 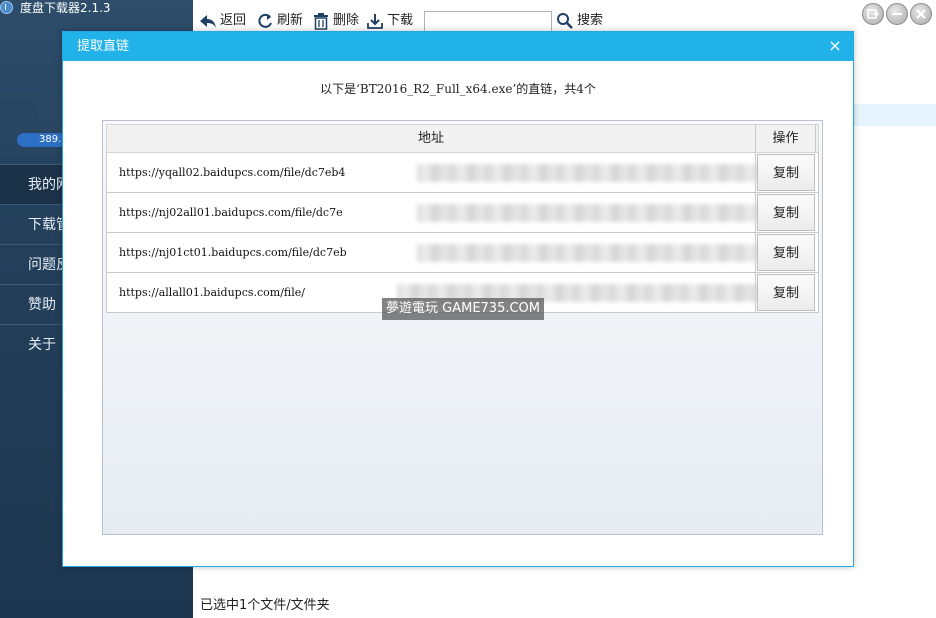 I want to click on dialog-message: 以下是‘BT2016_R2_Full_x64.exe’的直链，共4个, so click(x=458, y=89).